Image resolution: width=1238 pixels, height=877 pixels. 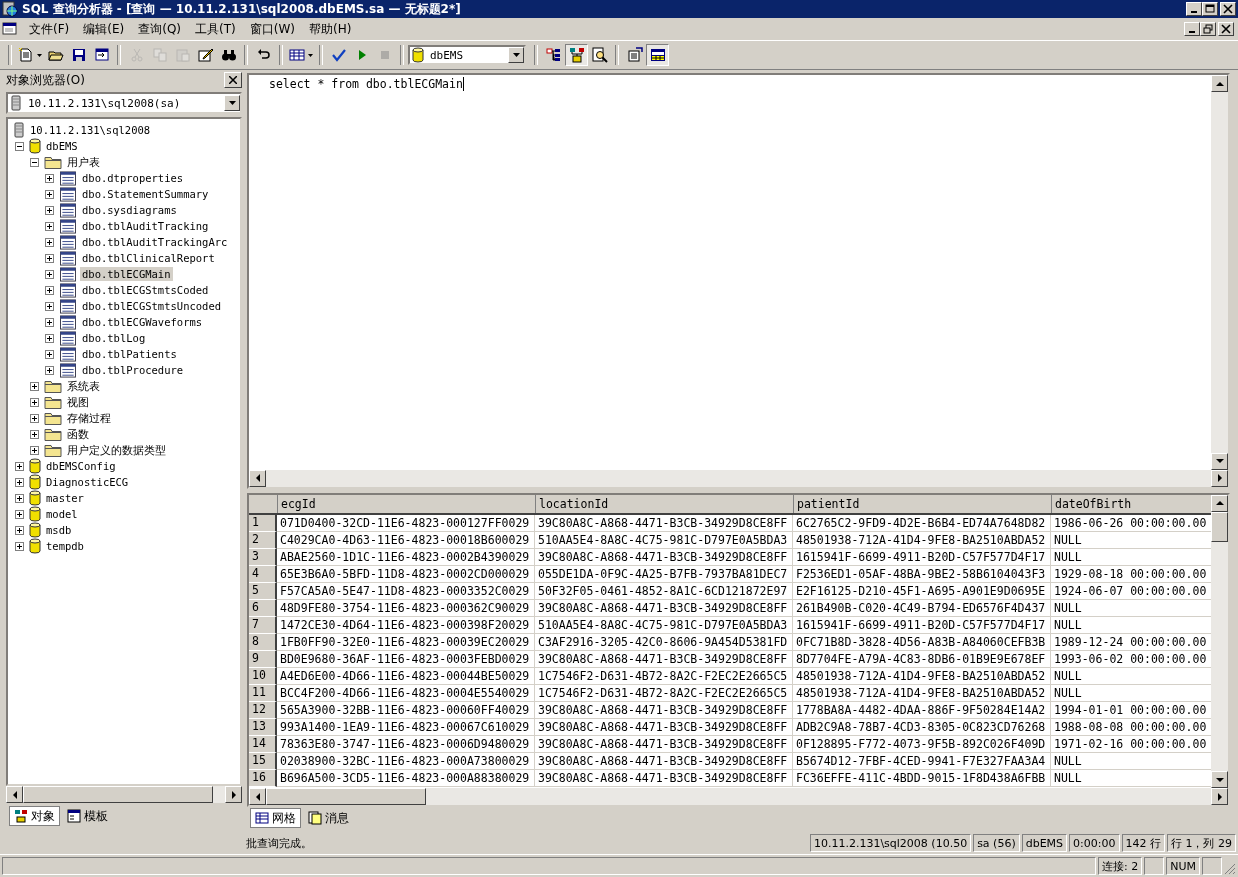 What do you see at coordinates (34, 816) in the screenshot?
I see `panel-tab: 对象` at bounding box center [34, 816].